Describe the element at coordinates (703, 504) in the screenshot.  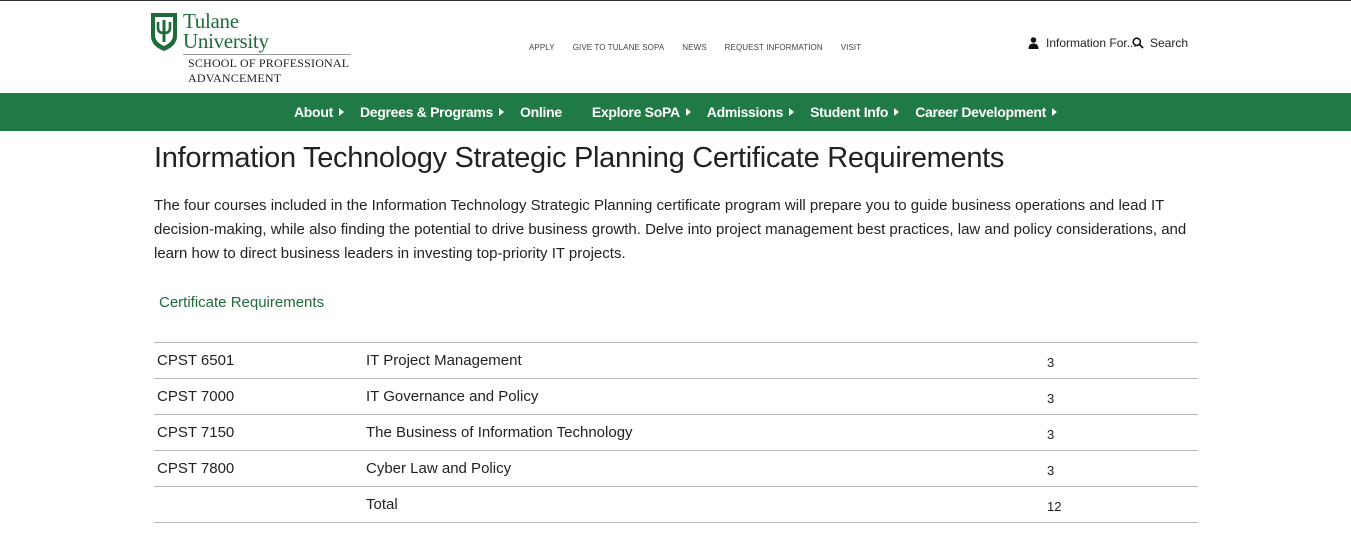
I see `total-label: Total` at that location.